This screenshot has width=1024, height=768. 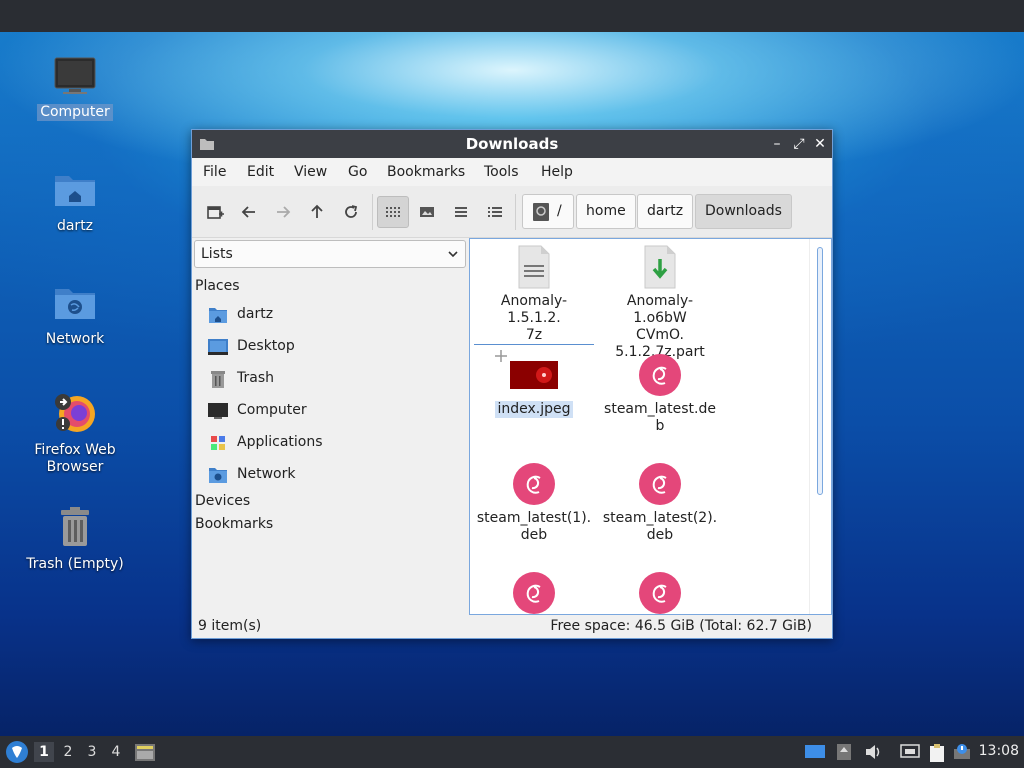 I want to click on vertical-scrollbar, so click(x=820, y=426).